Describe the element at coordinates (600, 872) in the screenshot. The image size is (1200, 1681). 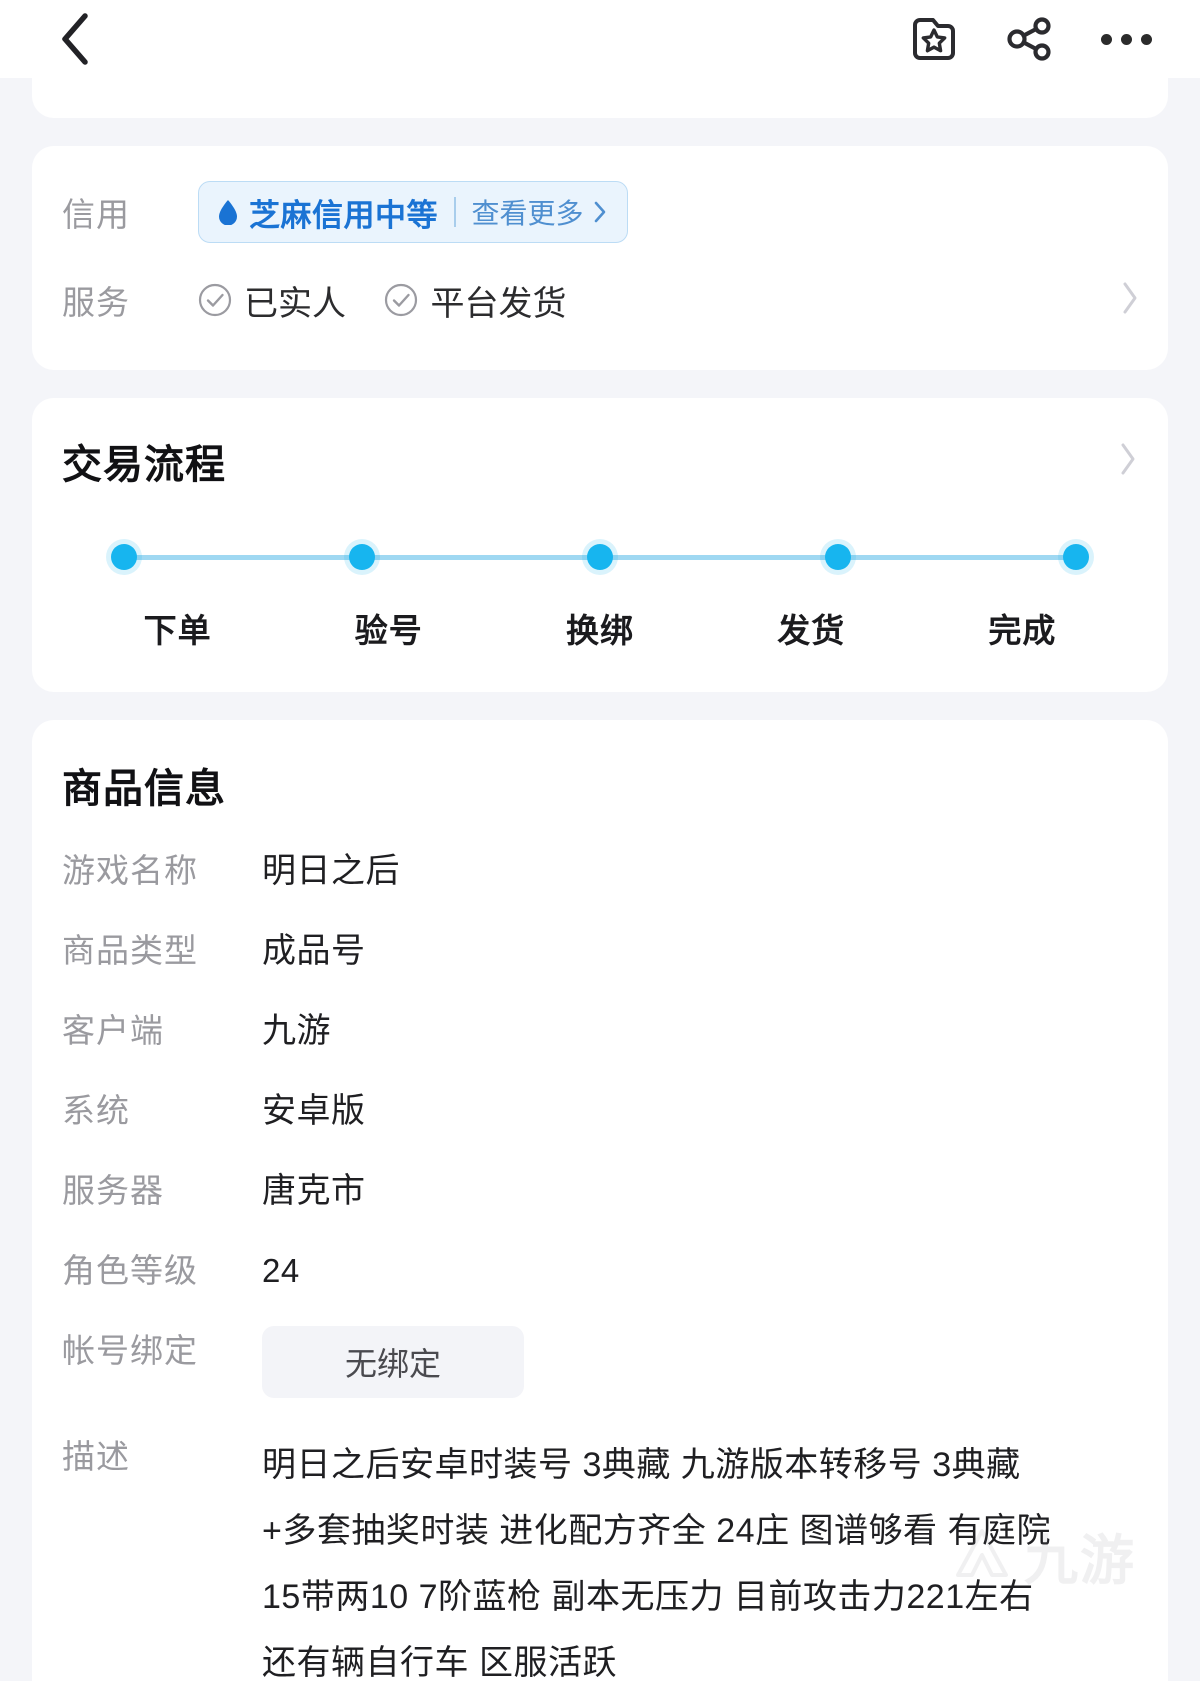
I see `info-row-game-name: 游戏名称 明日之后` at that location.